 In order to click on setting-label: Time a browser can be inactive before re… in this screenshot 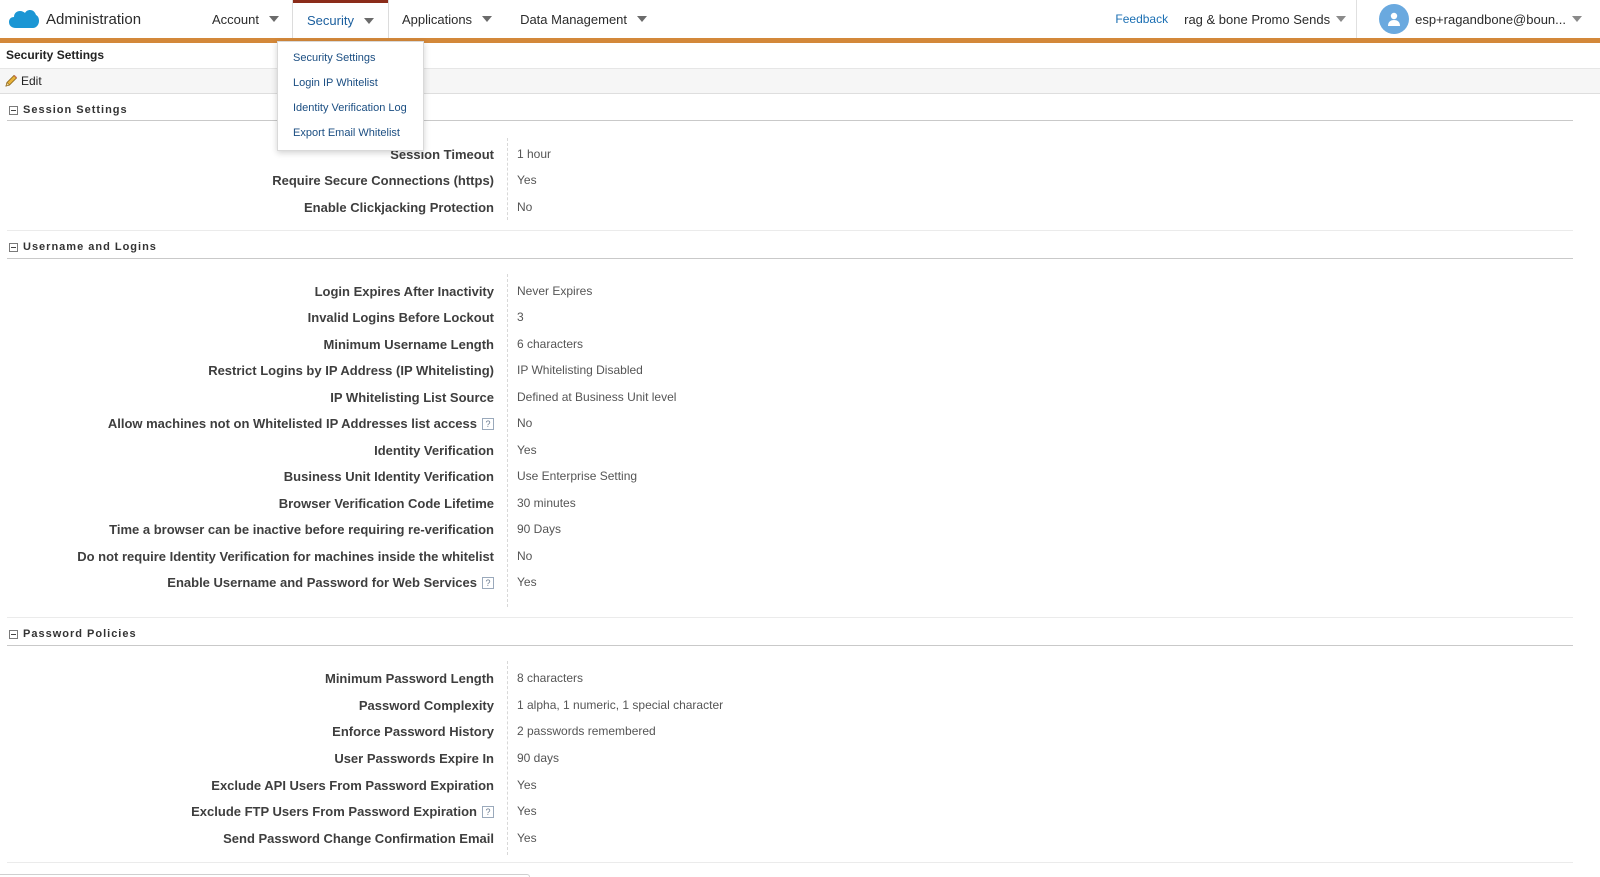, I will do `click(301, 529)`.